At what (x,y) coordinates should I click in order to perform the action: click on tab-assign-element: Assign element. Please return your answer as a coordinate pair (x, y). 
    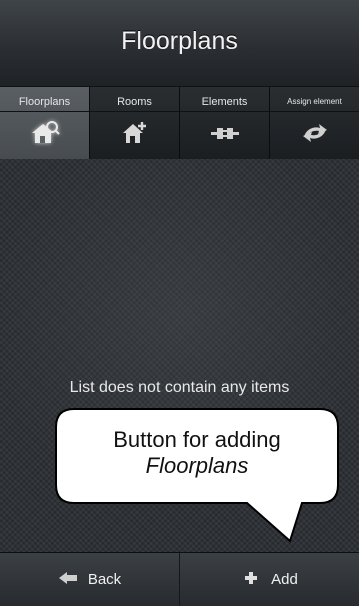
    Looking at the image, I should click on (314, 123).